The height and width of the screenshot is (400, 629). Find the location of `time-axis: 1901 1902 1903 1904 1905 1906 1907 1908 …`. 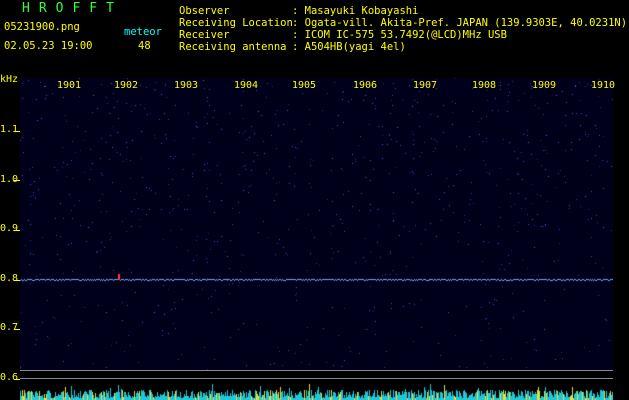

time-axis: 1901 1902 1903 1904 1905 1906 1907 1908 … is located at coordinates (318, 86).